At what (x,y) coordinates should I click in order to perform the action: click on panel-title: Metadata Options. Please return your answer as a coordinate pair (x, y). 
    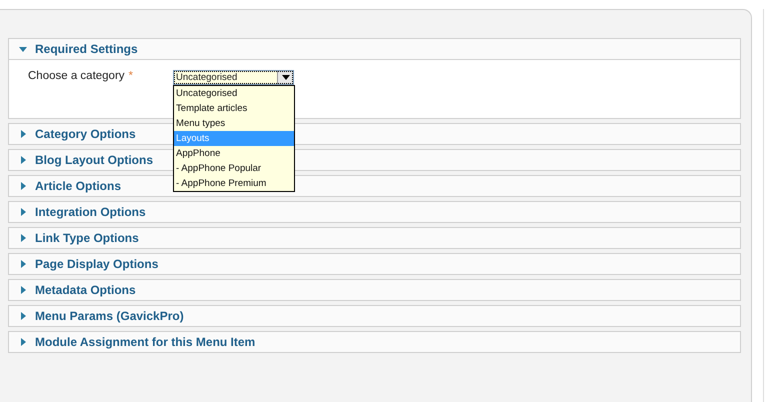
    Looking at the image, I should click on (85, 290).